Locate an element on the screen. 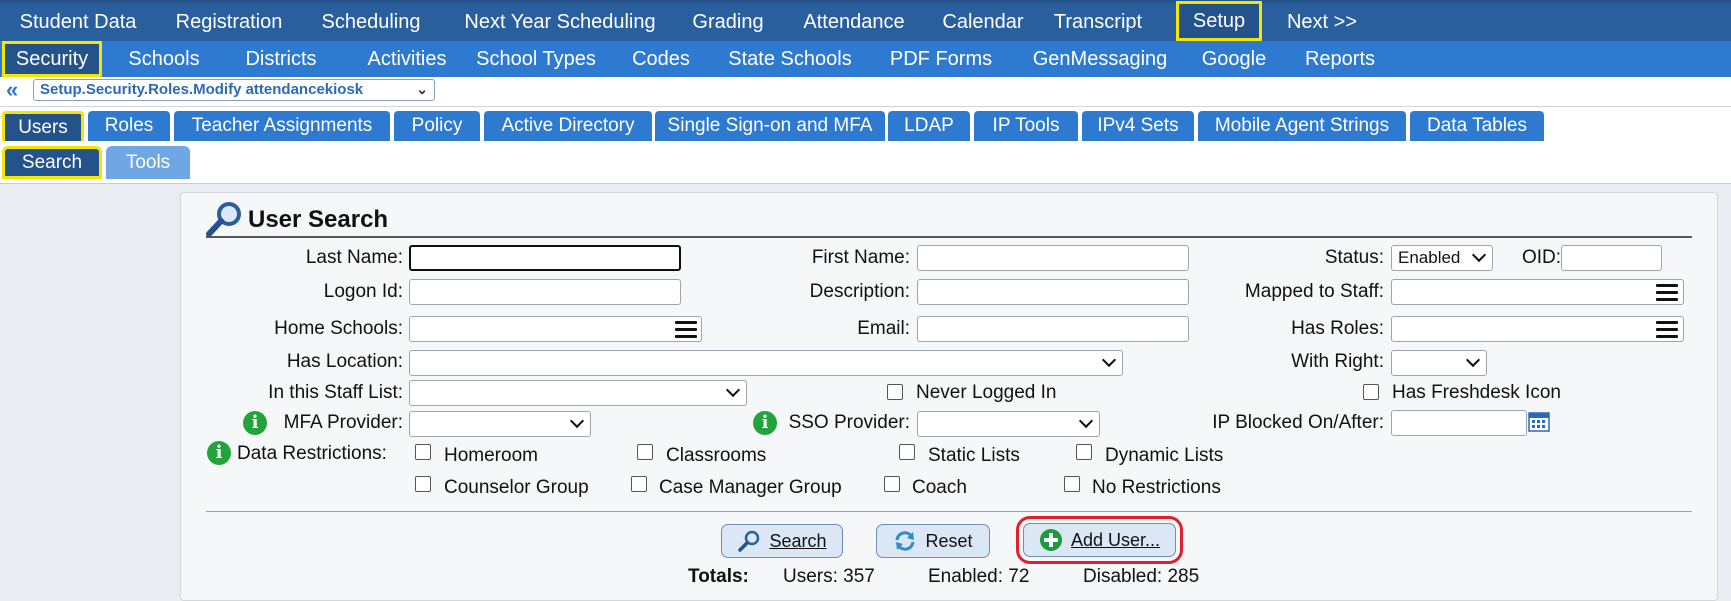 The width and height of the screenshot is (1731, 601). nav-next: Next >> is located at coordinates (1322, 22).